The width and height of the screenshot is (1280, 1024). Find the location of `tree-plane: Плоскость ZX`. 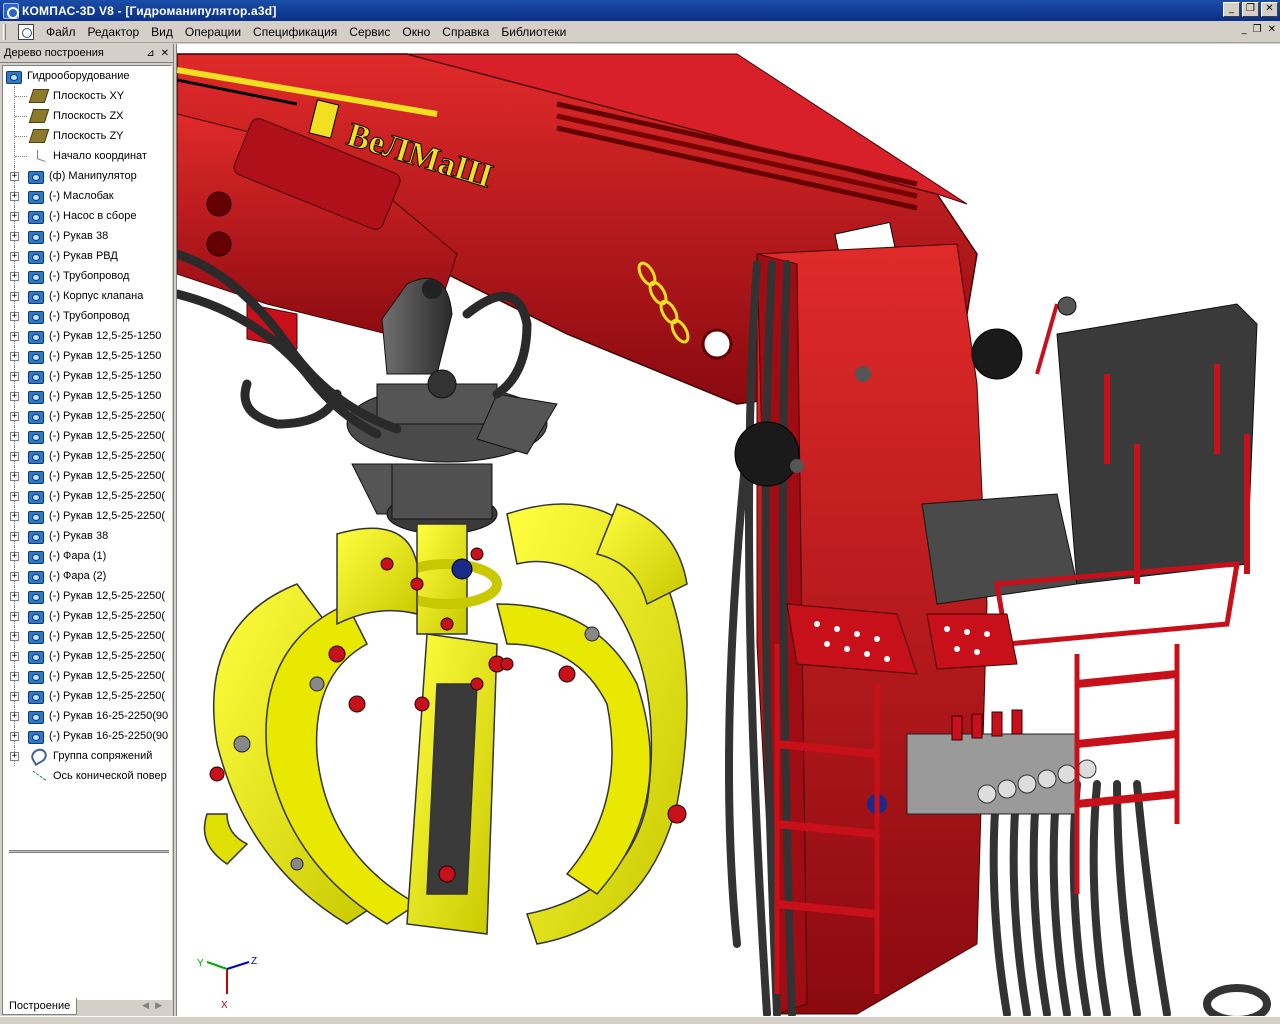

tree-plane: Плоскость ZX is located at coordinates (87, 116).